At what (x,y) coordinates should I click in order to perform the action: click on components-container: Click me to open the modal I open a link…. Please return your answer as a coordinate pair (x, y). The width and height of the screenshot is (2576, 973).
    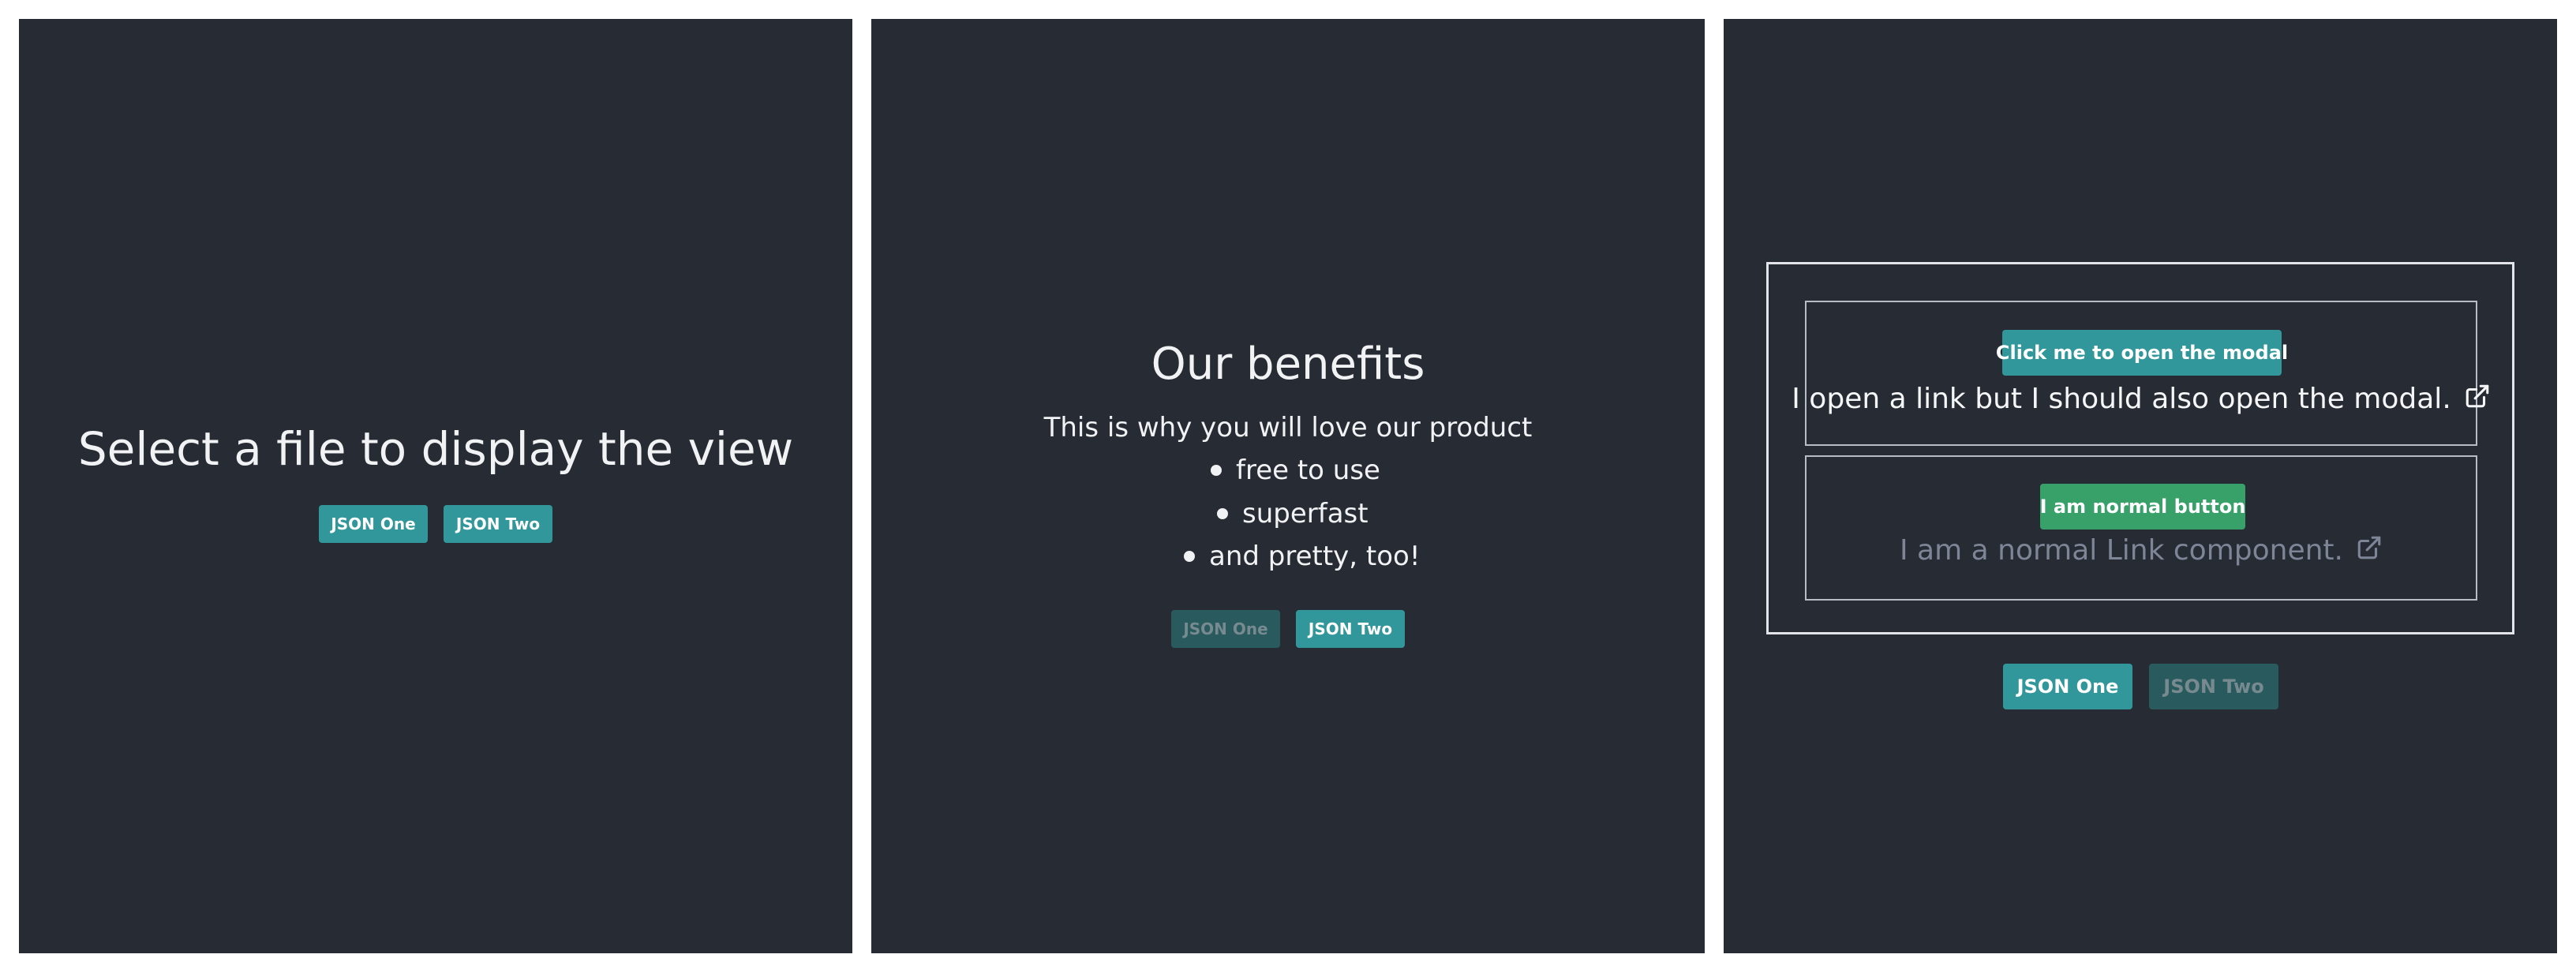
    Looking at the image, I should click on (2140, 448).